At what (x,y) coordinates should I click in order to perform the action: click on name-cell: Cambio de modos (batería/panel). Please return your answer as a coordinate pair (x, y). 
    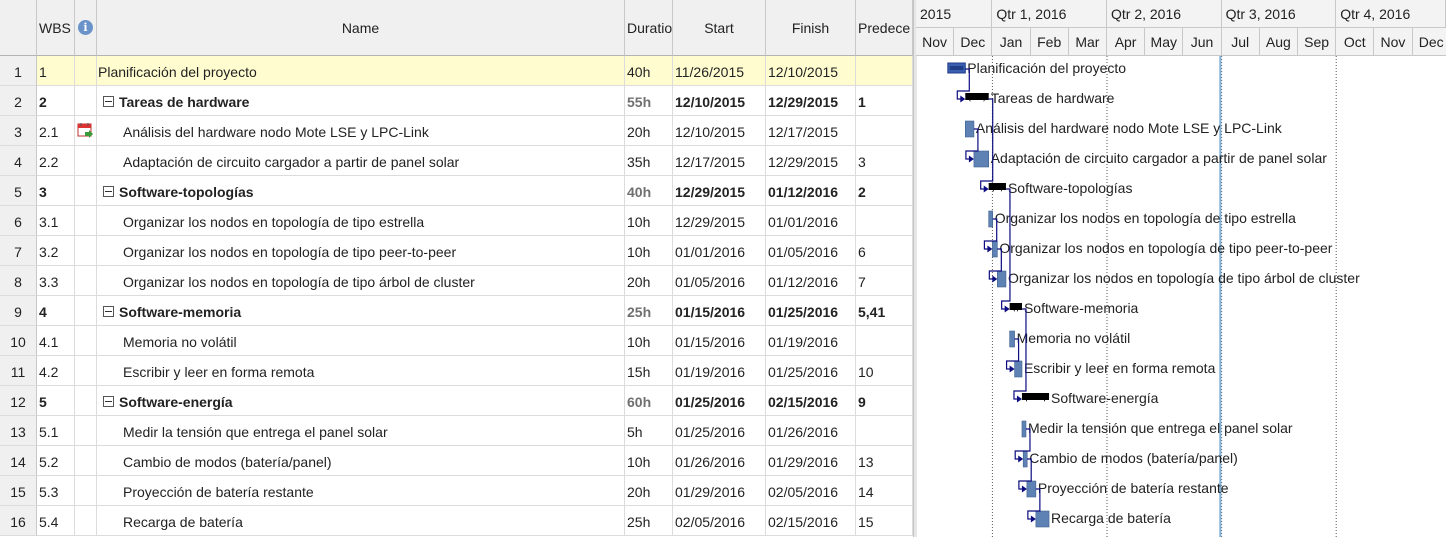
    Looking at the image, I should click on (361, 461).